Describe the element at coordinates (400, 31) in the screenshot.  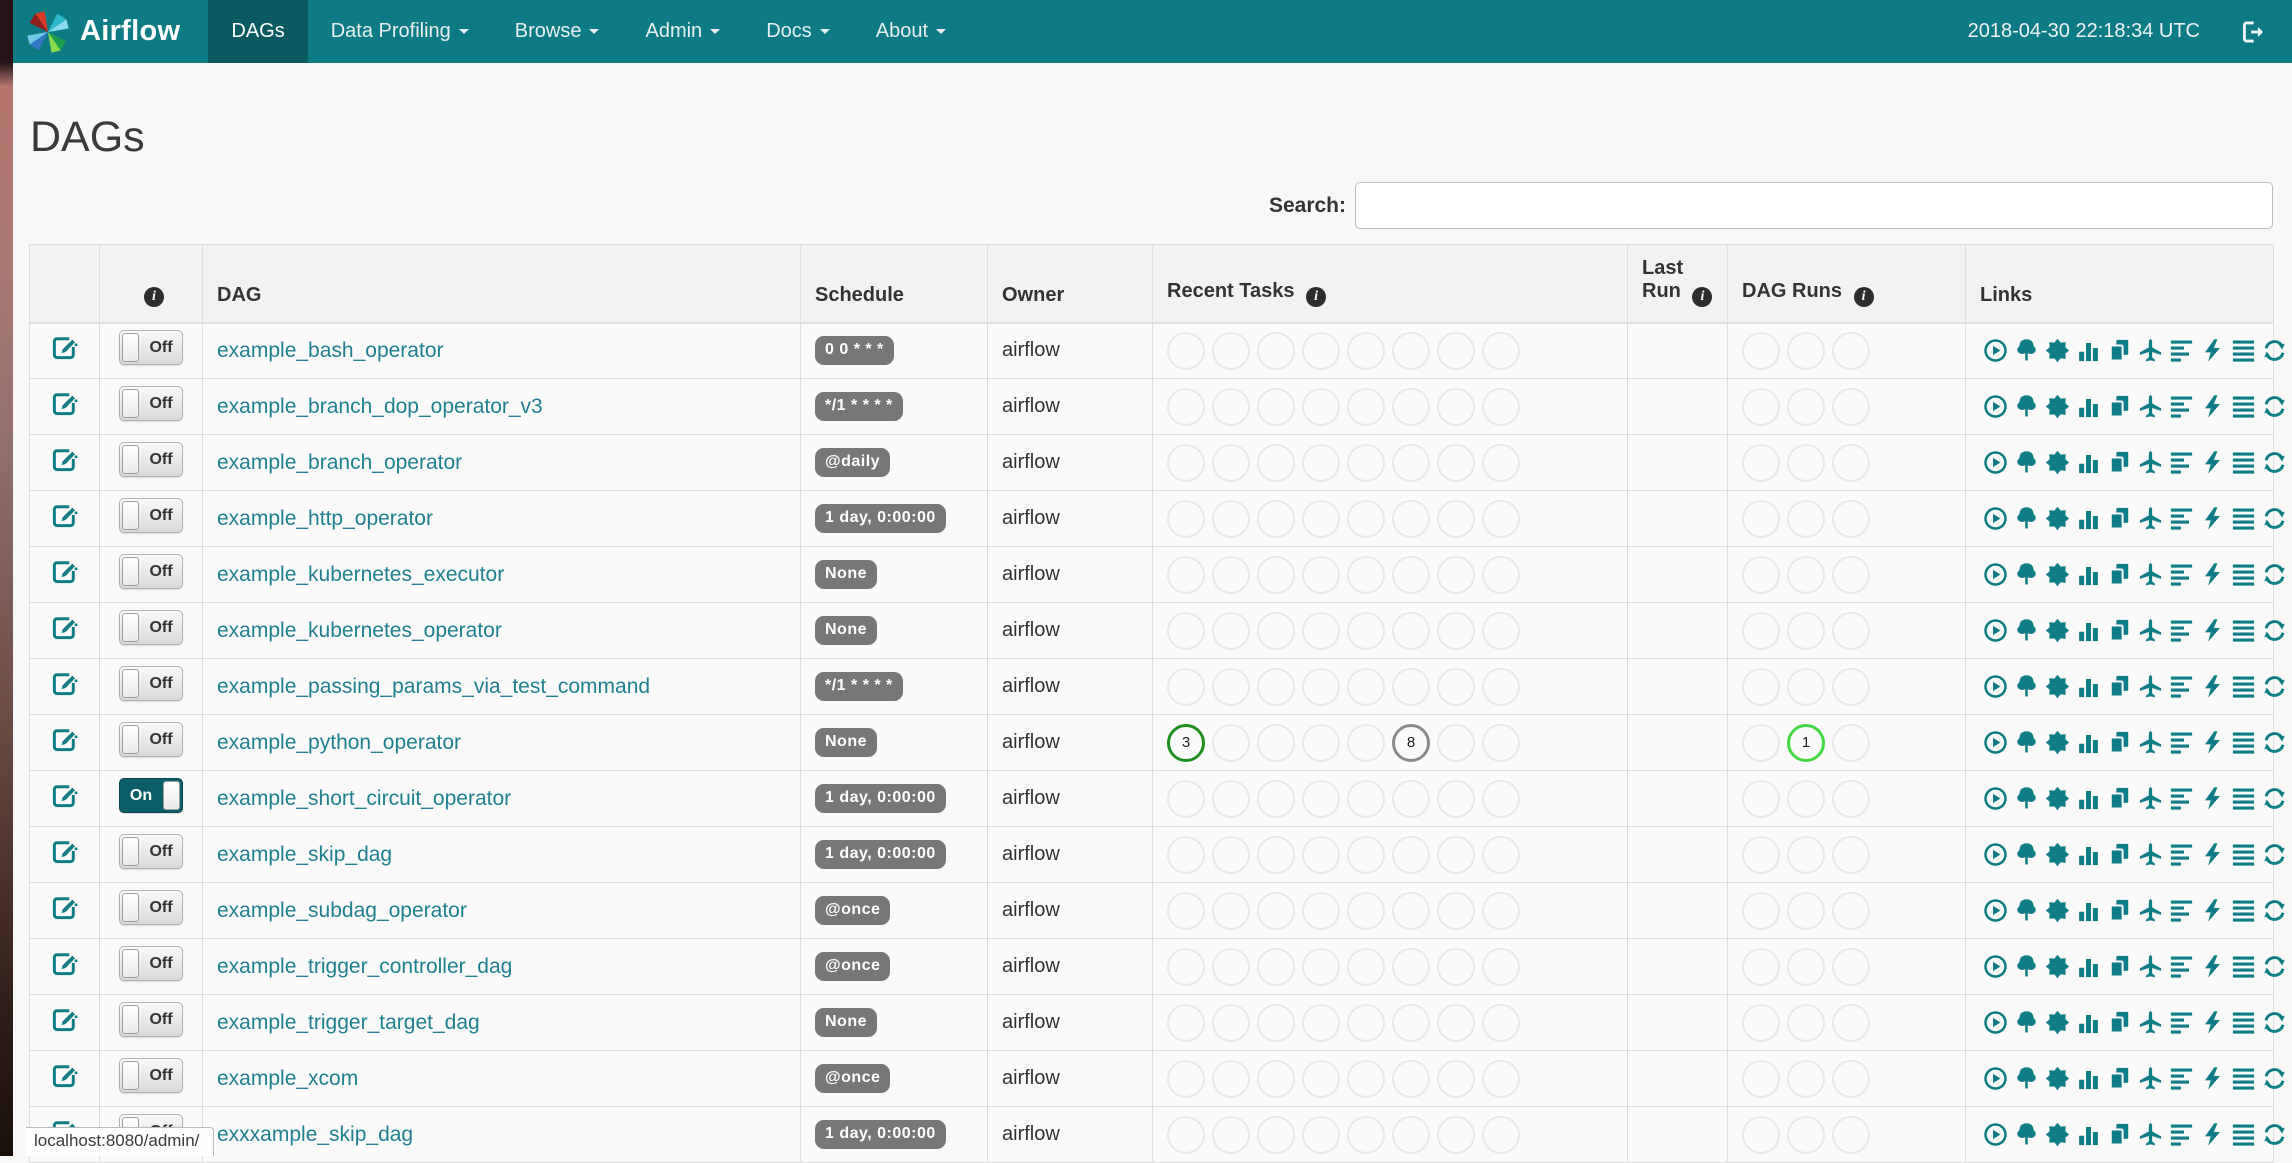
I see `nav-item-data-profiling: Data Profiling` at that location.